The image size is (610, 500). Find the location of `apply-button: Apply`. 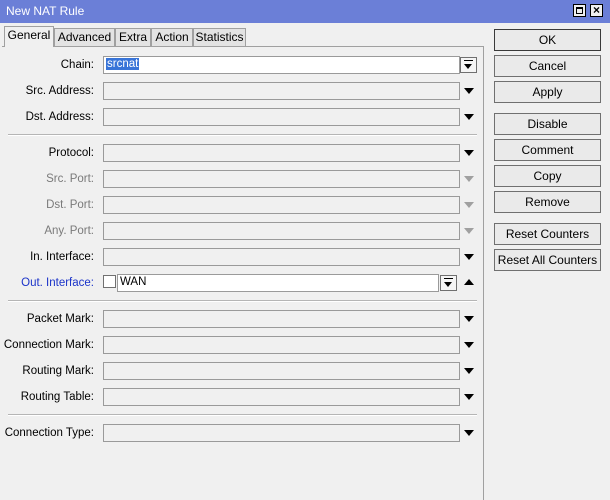

apply-button: Apply is located at coordinates (547, 92).